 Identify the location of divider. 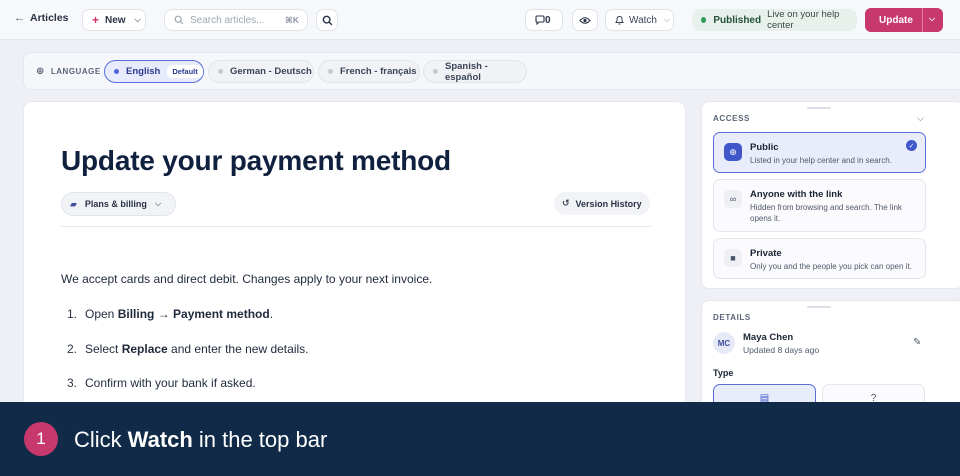
(356, 226).